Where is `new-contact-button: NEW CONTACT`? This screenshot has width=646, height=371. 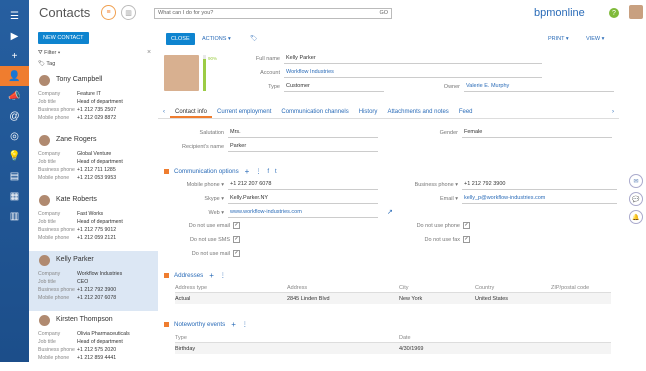
new-contact-button: NEW CONTACT is located at coordinates (63, 38).